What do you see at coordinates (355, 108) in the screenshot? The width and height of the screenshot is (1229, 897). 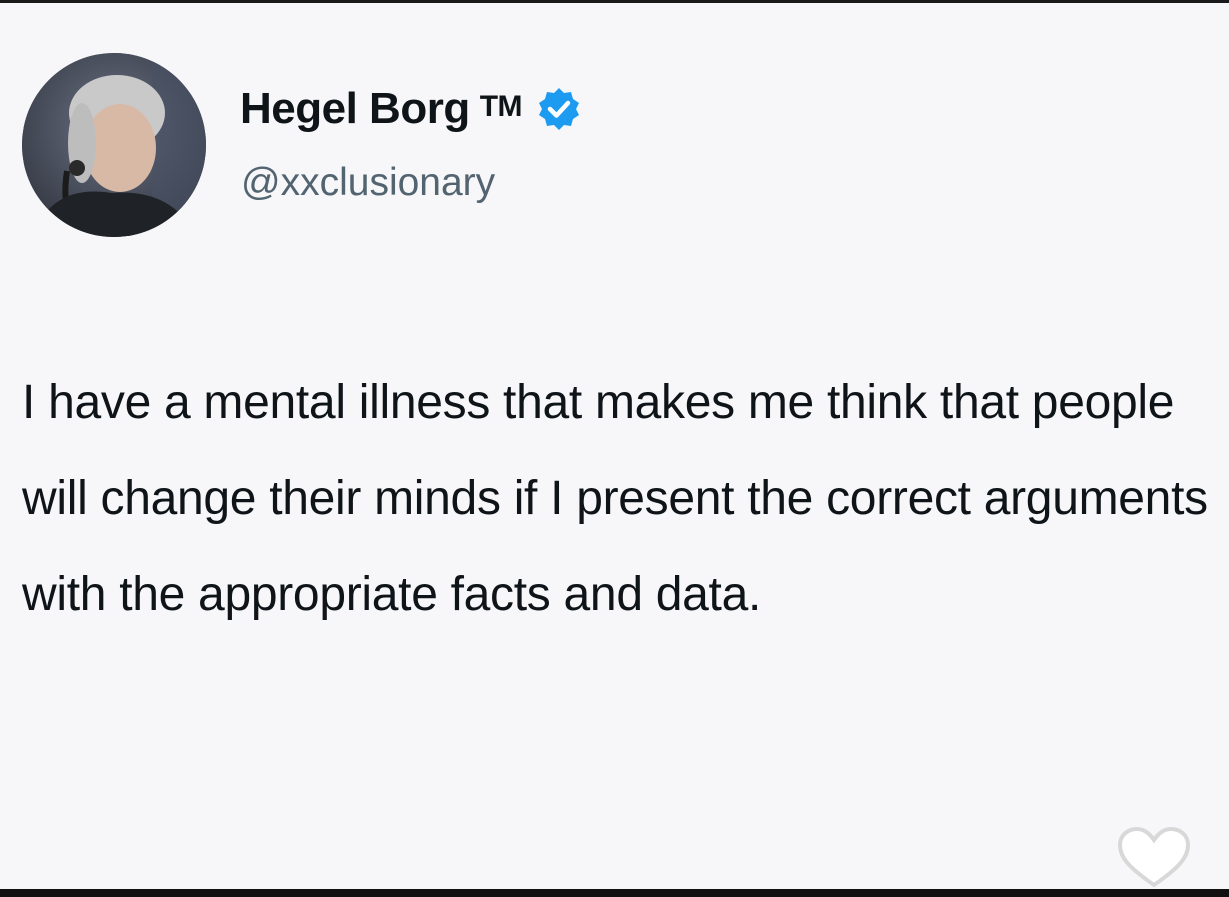 I see `display-name-text: Hegel Borg` at bounding box center [355, 108].